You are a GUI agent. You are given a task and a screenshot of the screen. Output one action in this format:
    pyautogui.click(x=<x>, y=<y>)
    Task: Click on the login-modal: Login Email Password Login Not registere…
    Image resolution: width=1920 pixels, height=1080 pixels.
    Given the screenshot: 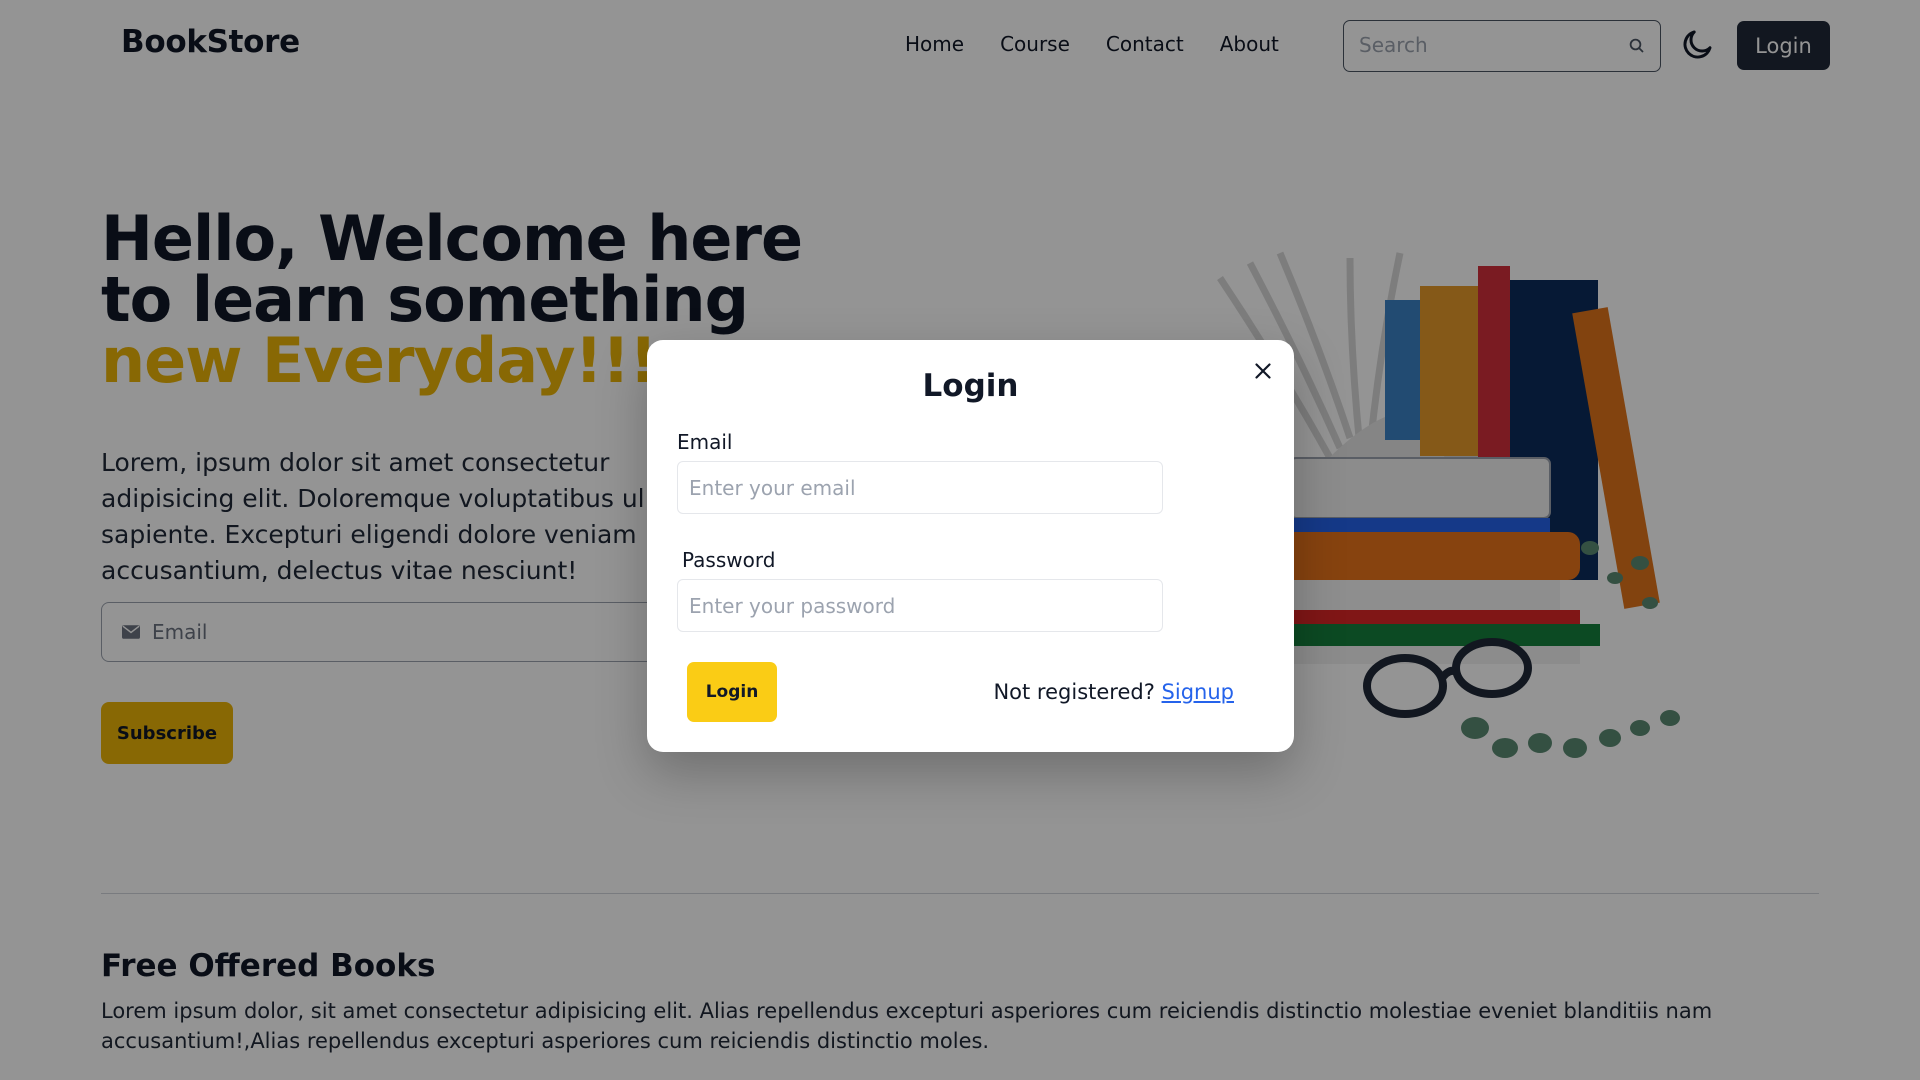 What is the action you would take?
    pyautogui.click(x=970, y=546)
    